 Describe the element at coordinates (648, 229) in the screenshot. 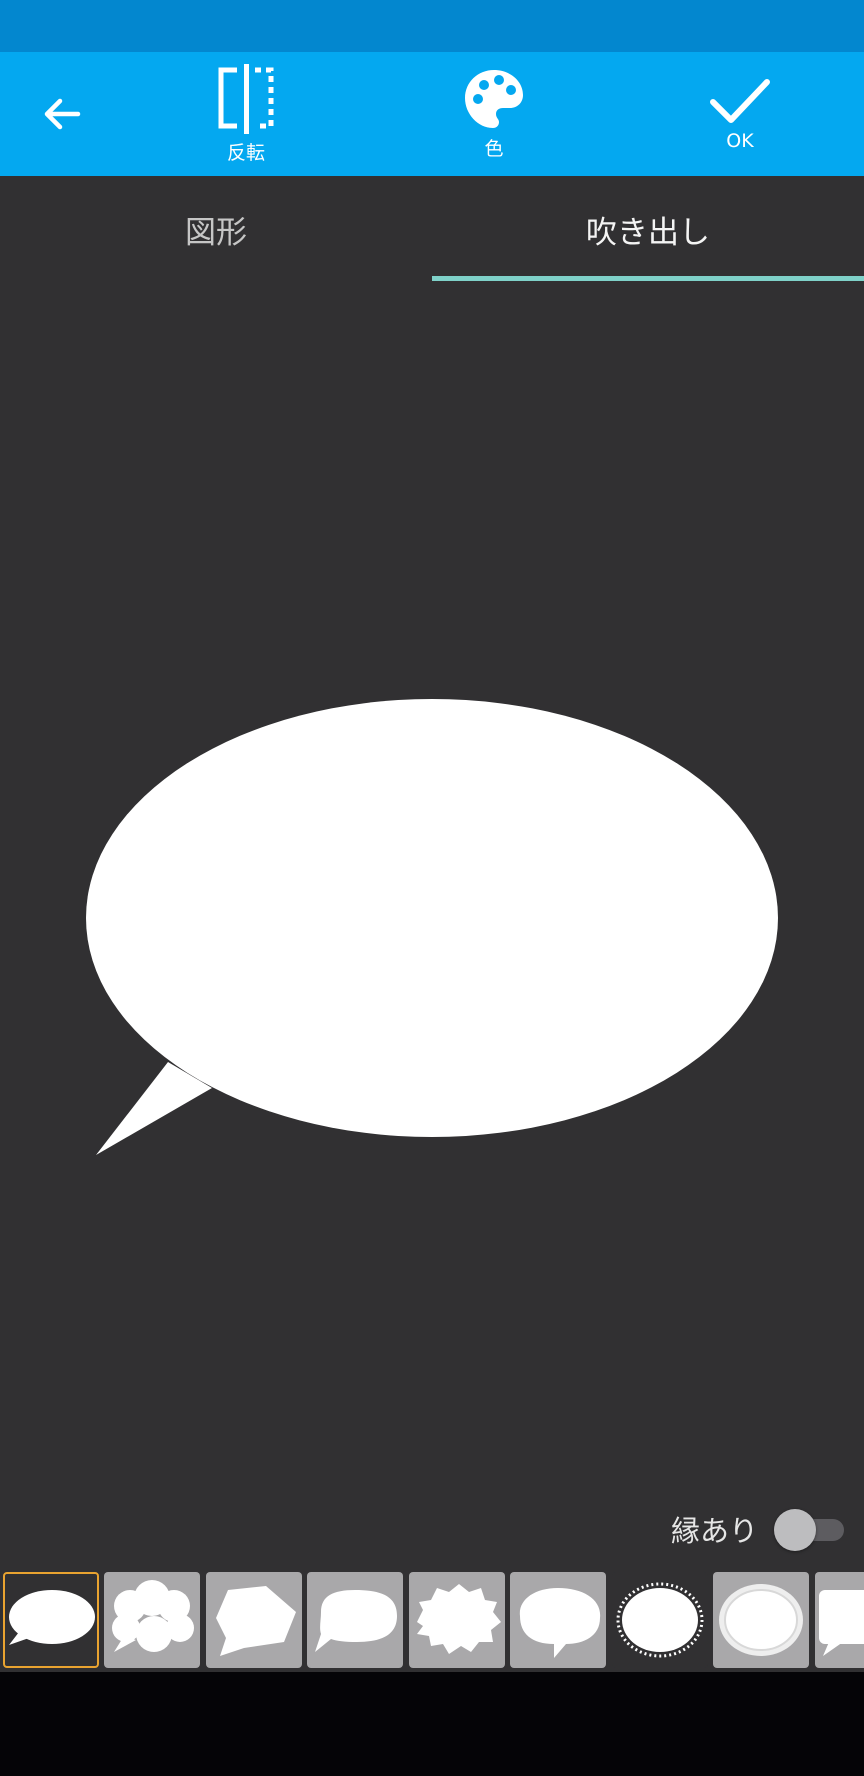

I see `tab-speech-balloon: 吹き出し` at that location.